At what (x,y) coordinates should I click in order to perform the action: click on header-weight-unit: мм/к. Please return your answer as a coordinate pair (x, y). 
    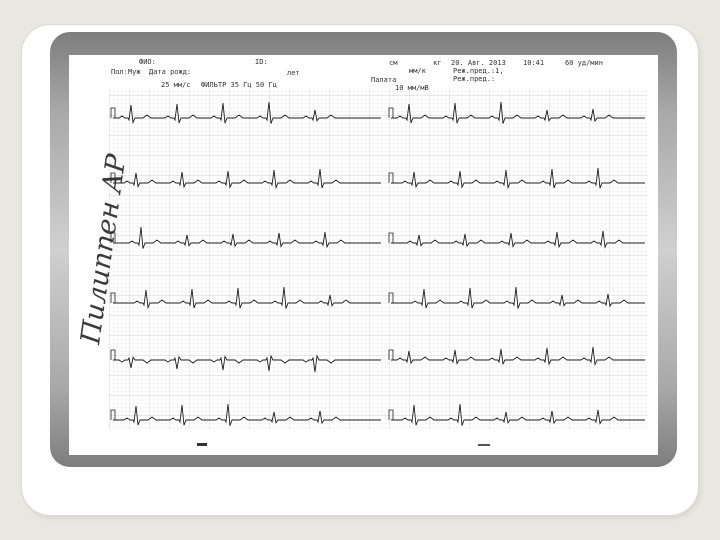
    Looking at the image, I should click on (418, 71).